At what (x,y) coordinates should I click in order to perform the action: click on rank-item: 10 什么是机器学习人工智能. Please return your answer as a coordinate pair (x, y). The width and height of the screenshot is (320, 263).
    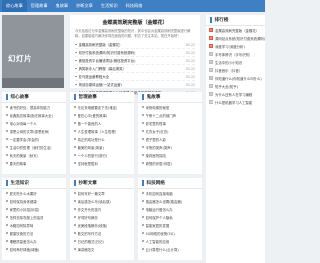
    Looking at the image, I should click on (235, 102).